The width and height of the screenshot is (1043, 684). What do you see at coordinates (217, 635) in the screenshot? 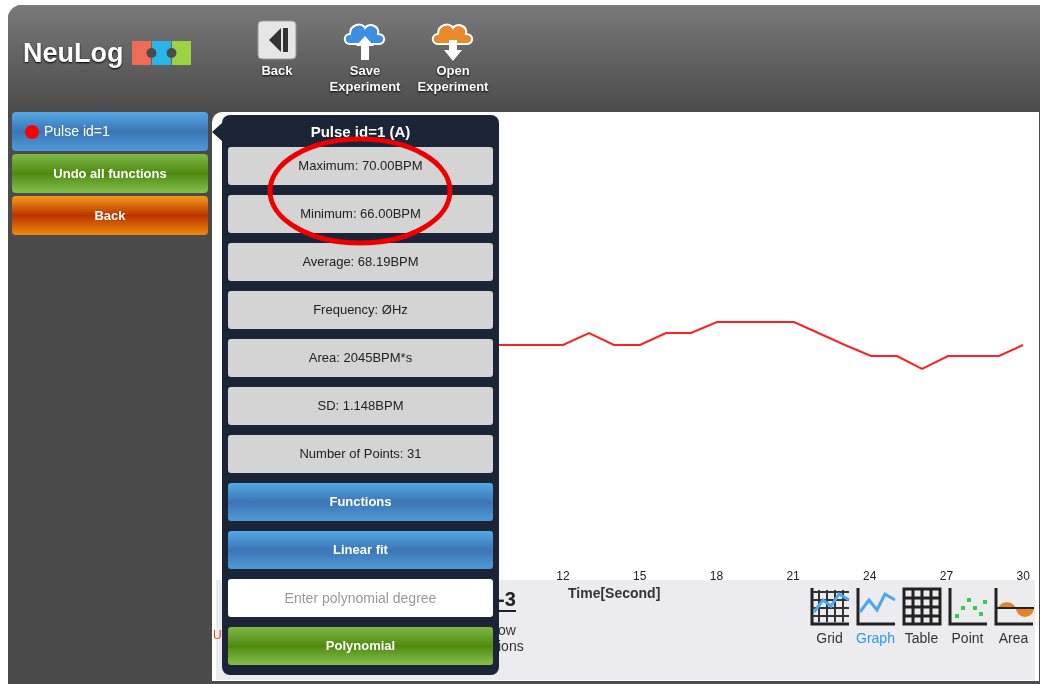
I see `toolbar-label: U` at bounding box center [217, 635].